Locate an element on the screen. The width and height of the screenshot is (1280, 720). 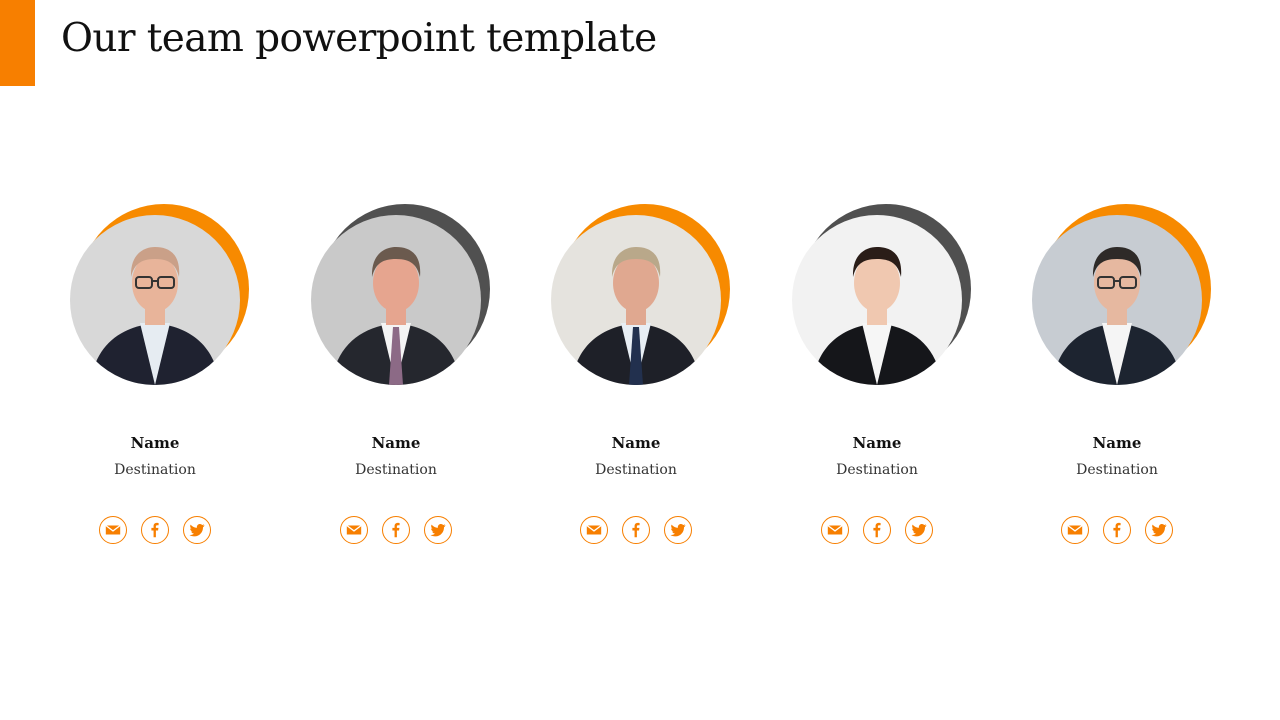
title-accent-bar is located at coordinates (17, 43).